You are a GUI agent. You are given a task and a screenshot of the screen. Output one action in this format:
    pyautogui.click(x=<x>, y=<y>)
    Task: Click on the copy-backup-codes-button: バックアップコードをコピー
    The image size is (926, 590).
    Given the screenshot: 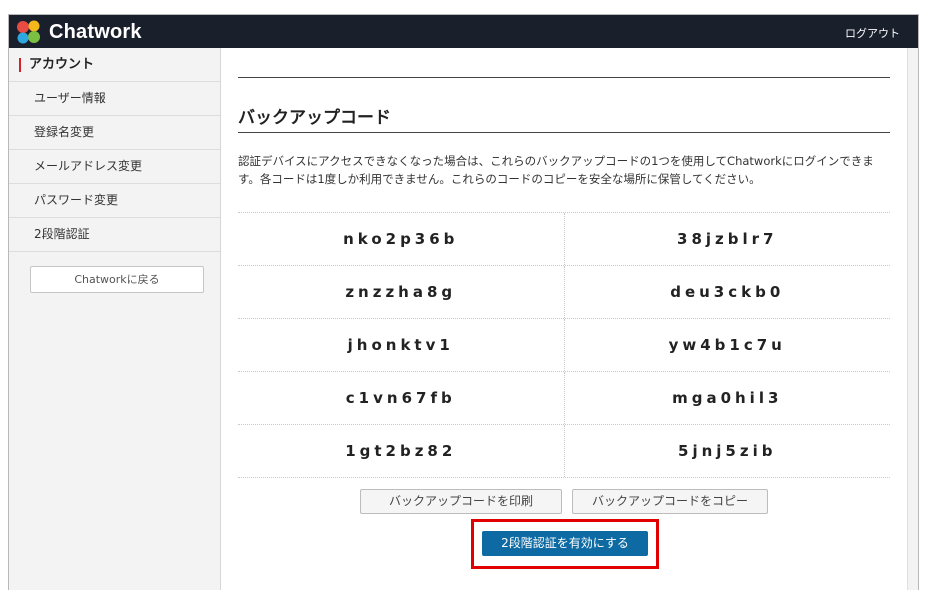 What is the action you would take?
    pyautogui.click(x=670, y=501)
    